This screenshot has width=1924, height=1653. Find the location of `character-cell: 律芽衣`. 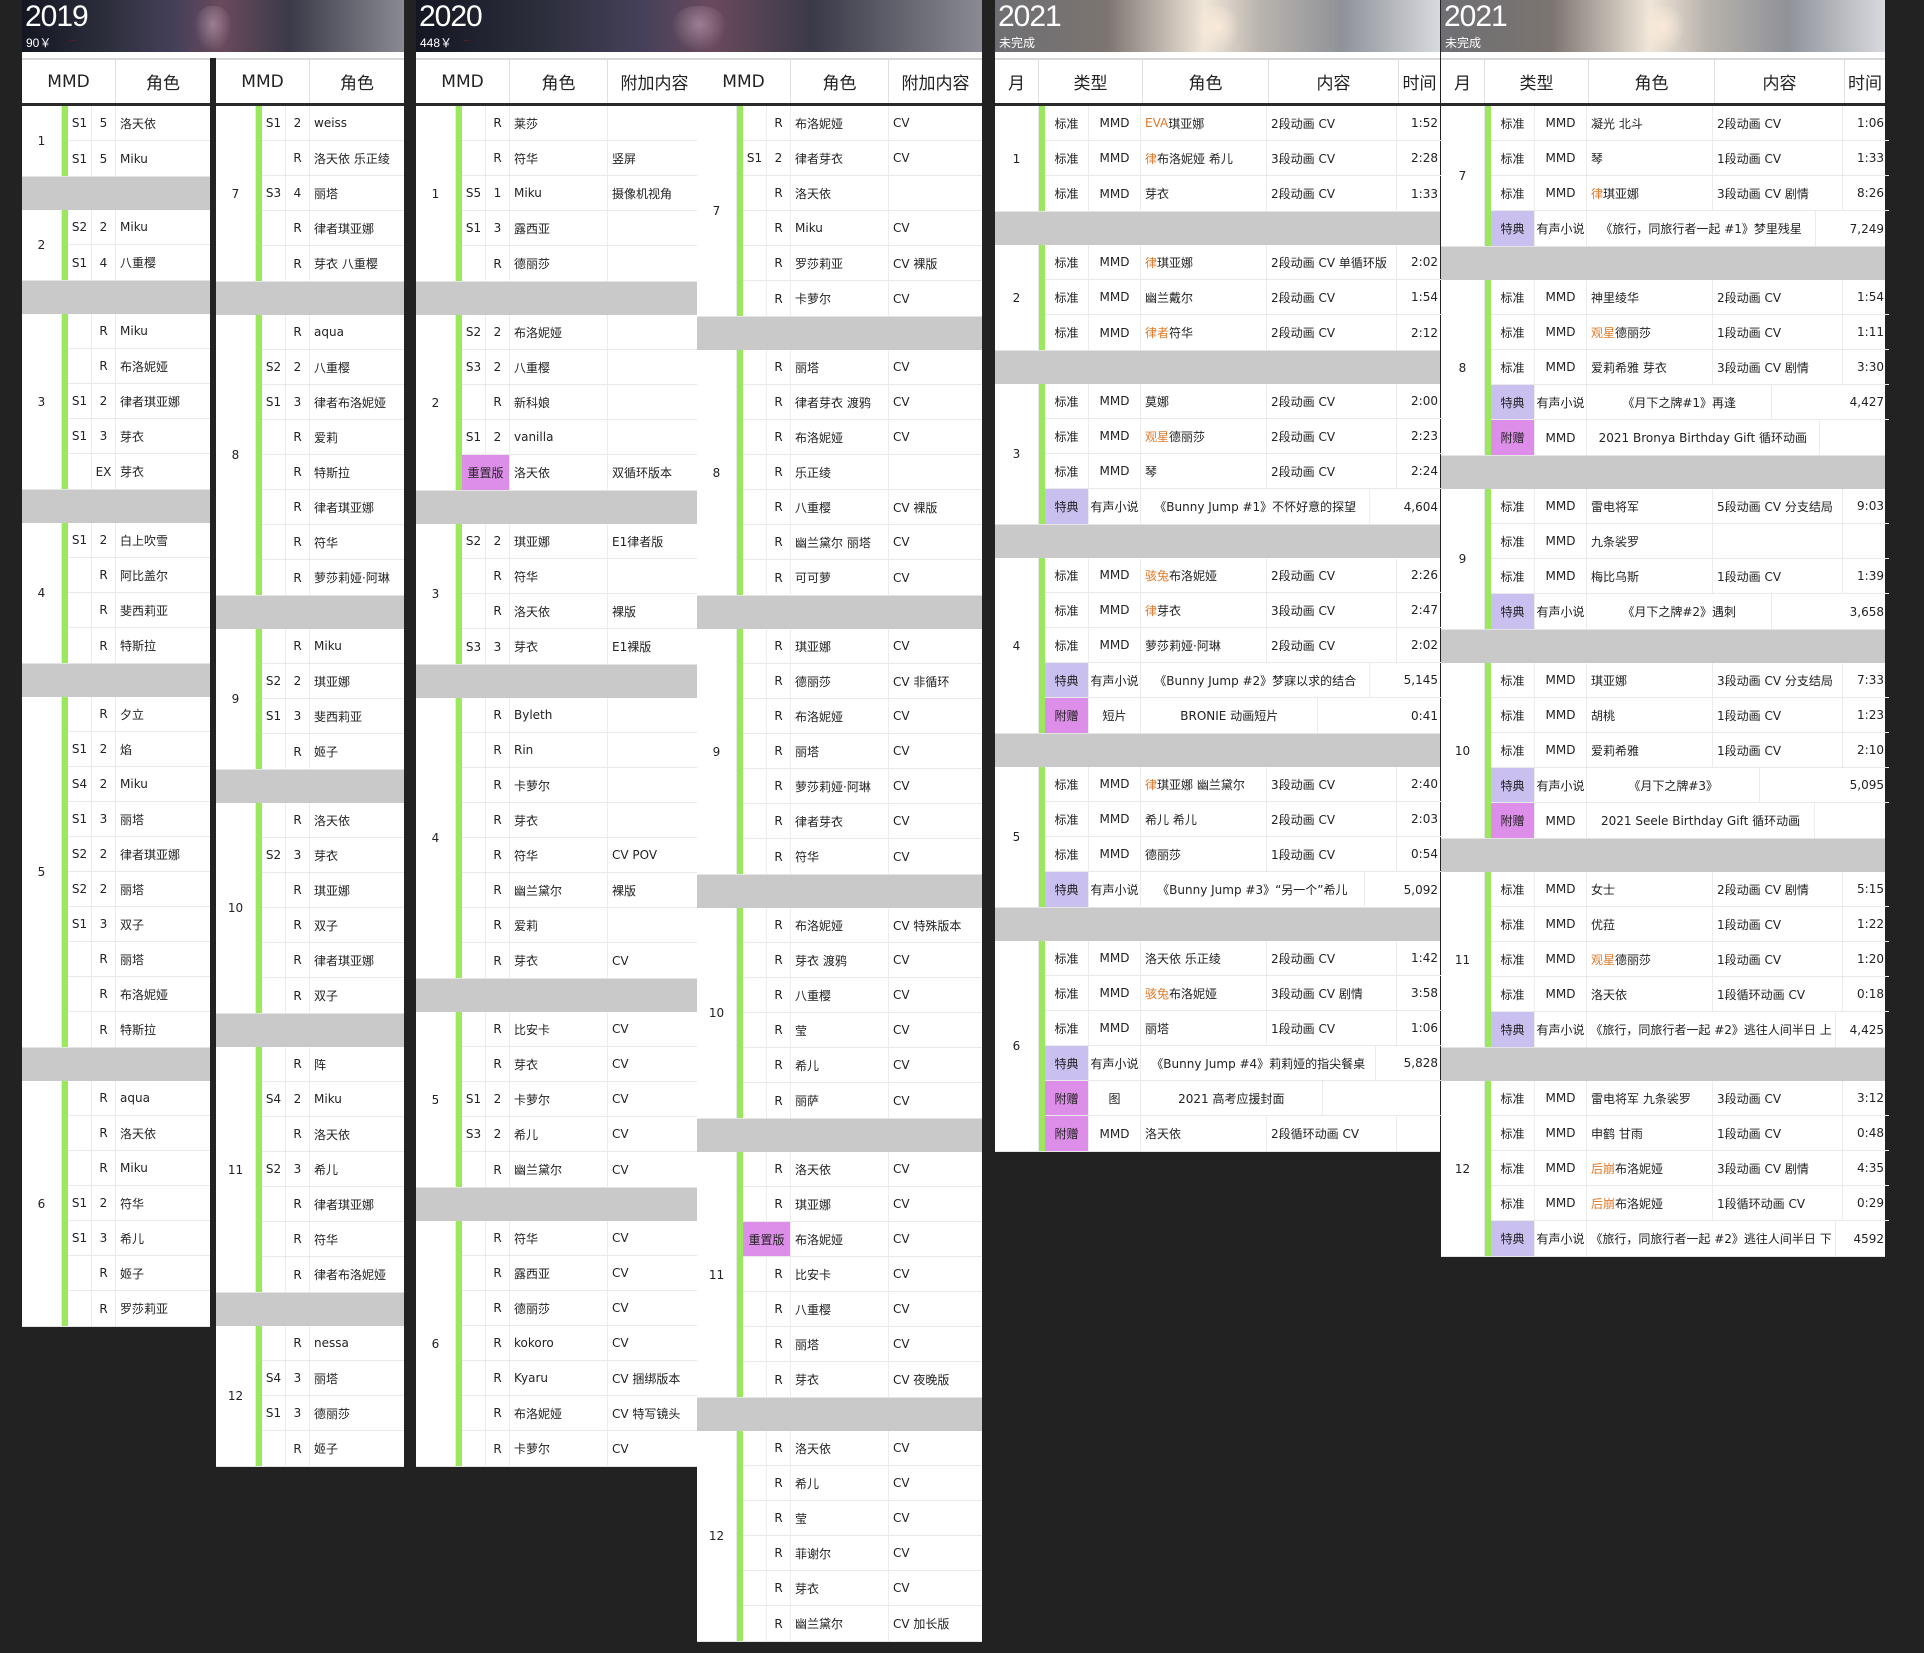

character-cell: 律芽衣 is located at coordinates (1204, 610).